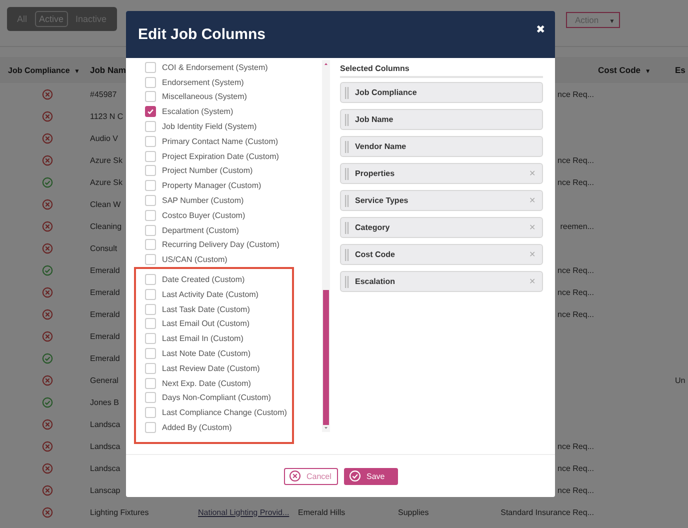 This screenshot has height=528, width=688. Describe the element at coordinates (680, 380) in the screenshot. I see `table-cell: Un` at that location.